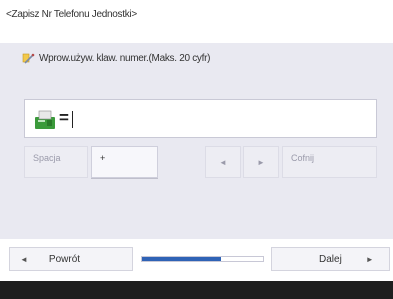  I want to click on status-bar, so click(196, 290).